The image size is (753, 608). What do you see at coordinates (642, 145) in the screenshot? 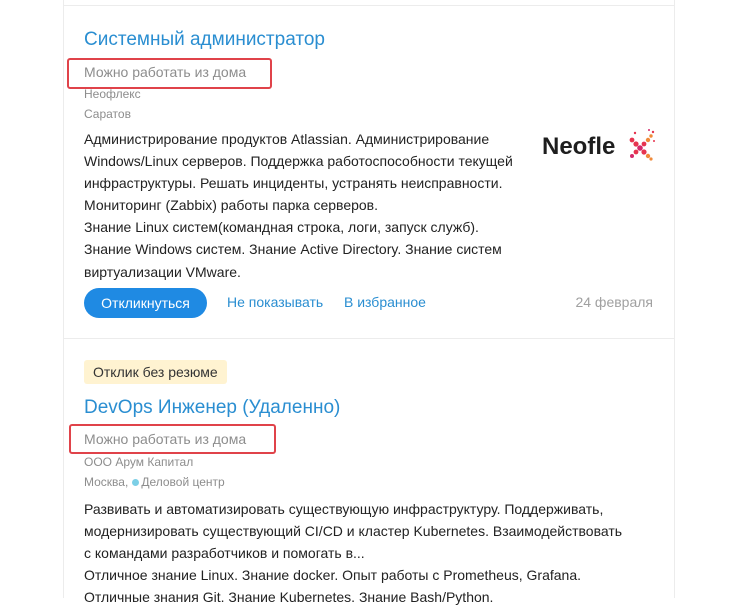
I see `logo-x-mark` at bounding box center [642, 145].